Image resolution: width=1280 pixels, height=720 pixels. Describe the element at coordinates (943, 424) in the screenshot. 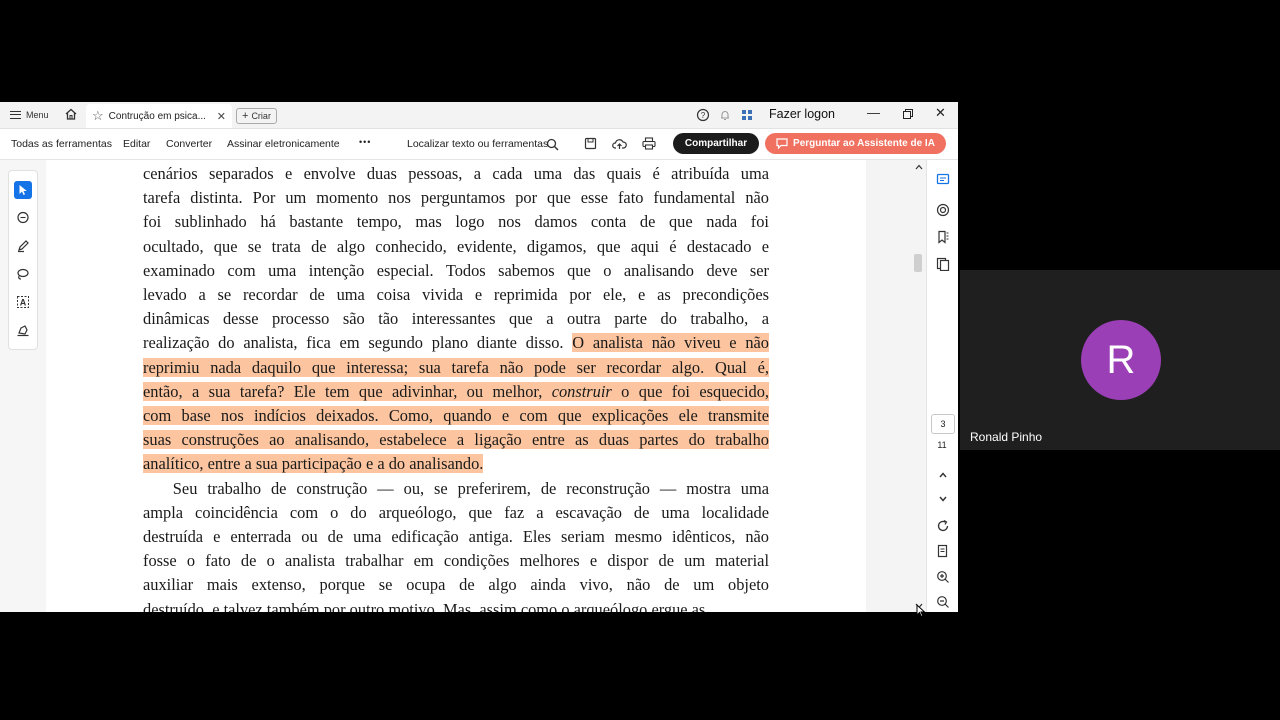

I see `current-page-field: 3` at that location.